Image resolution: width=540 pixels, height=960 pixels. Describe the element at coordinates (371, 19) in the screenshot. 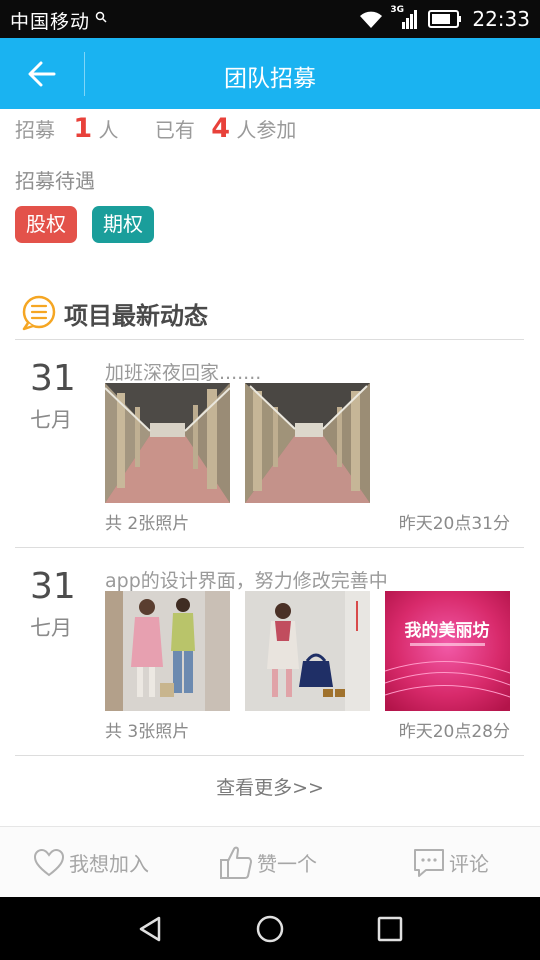

I see `wifi-icon` at that location.